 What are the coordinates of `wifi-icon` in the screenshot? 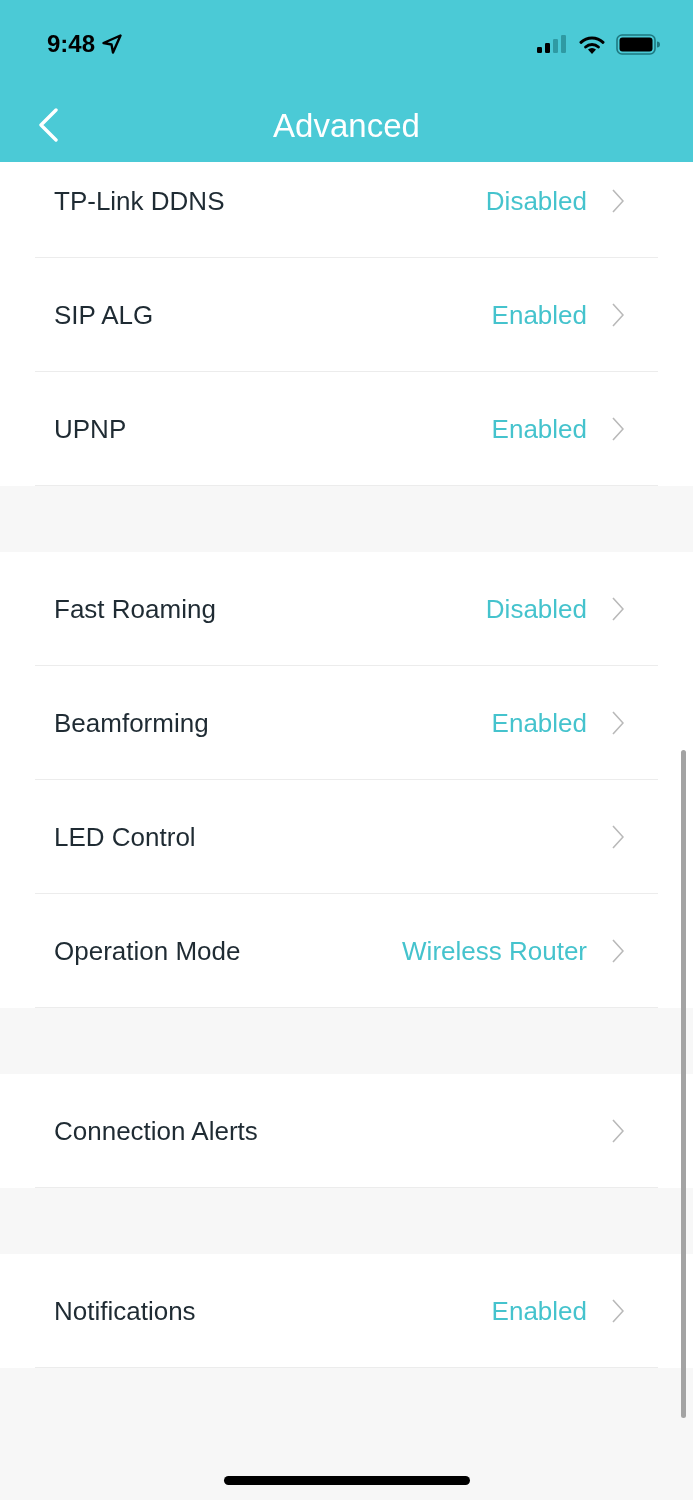 It's located at (592, 44).